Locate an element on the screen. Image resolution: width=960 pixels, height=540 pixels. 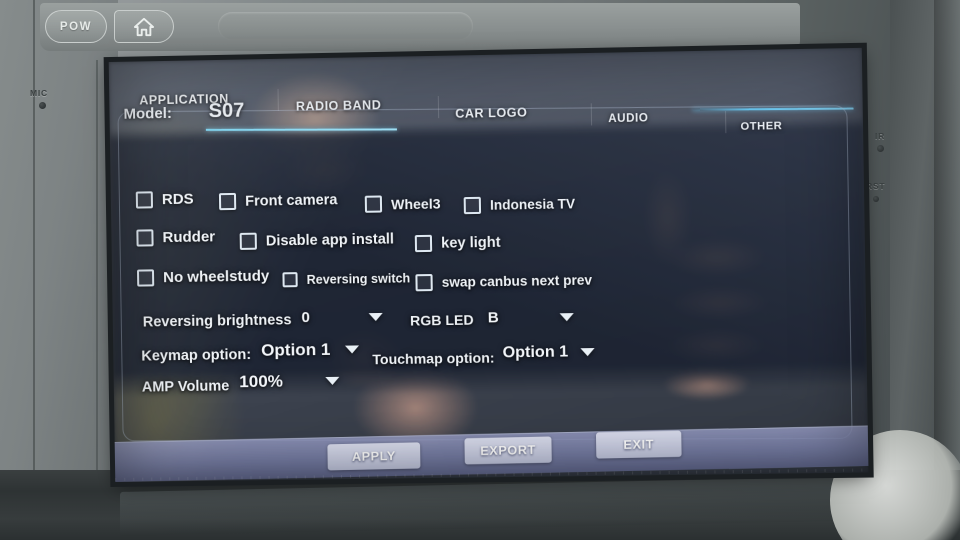
bezel-seam-left-inner is located at coordinates (97, 270).